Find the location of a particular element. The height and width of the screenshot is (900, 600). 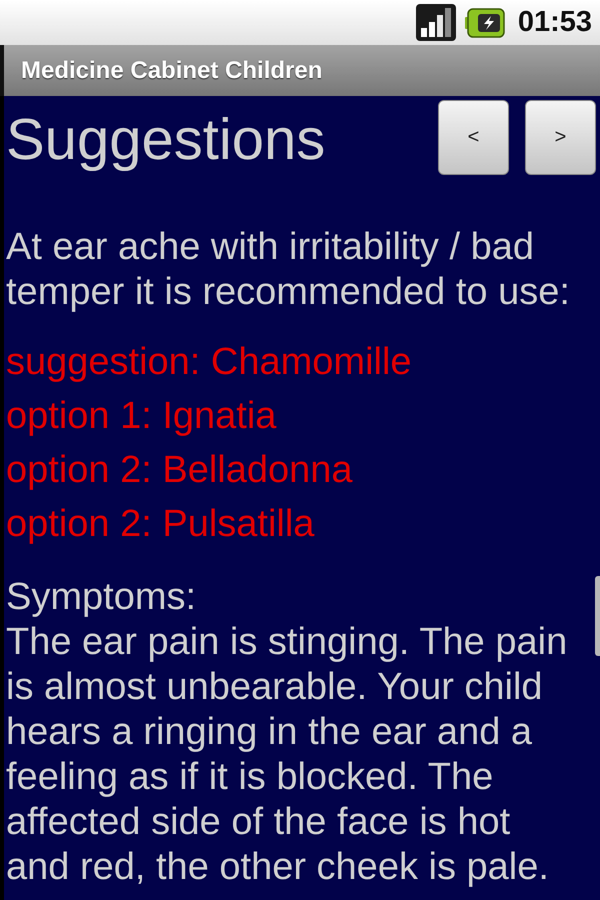

clock-time: 01:53 is located at coordinates (555, 22).